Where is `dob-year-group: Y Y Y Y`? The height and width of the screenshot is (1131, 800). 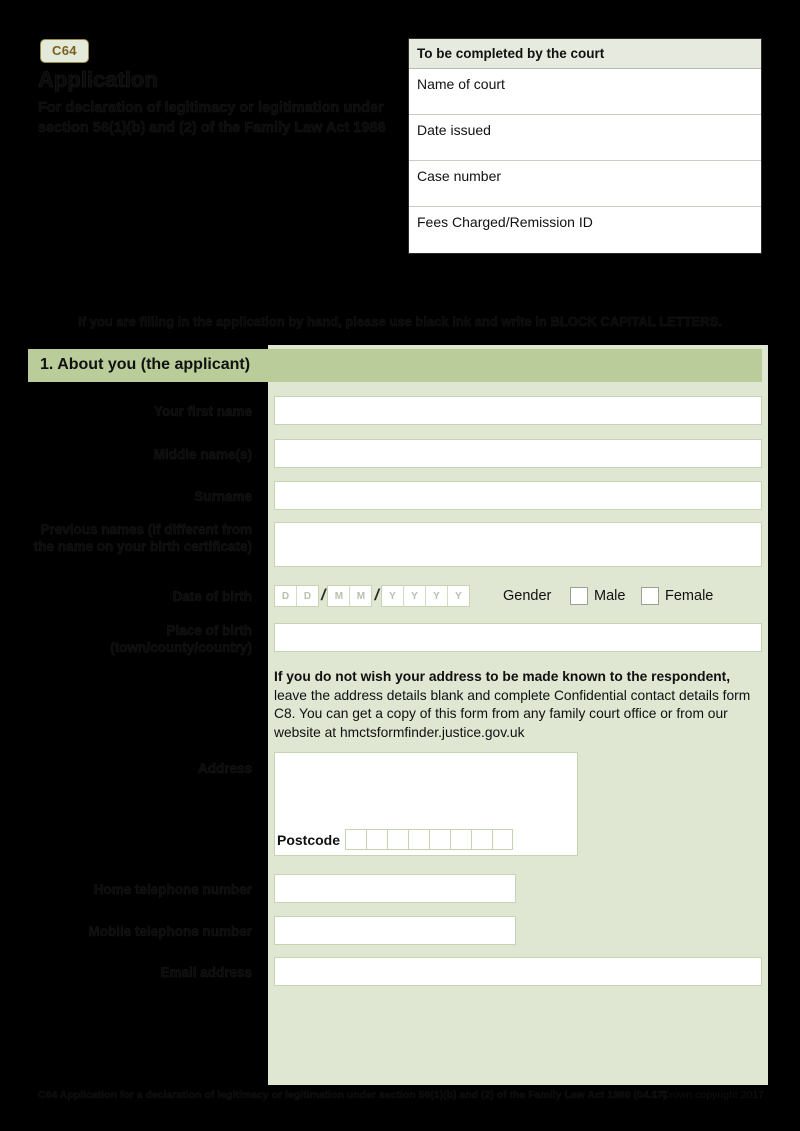
dob-year-group: Y Y Y Y is located at coordinates (425, 596).